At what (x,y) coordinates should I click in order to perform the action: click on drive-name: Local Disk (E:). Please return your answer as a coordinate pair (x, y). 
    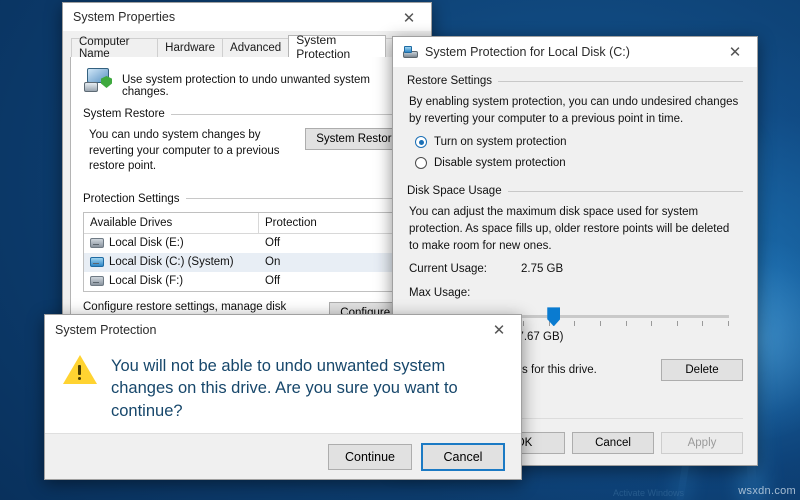
    Looking at the image, I should click on (146, 243).